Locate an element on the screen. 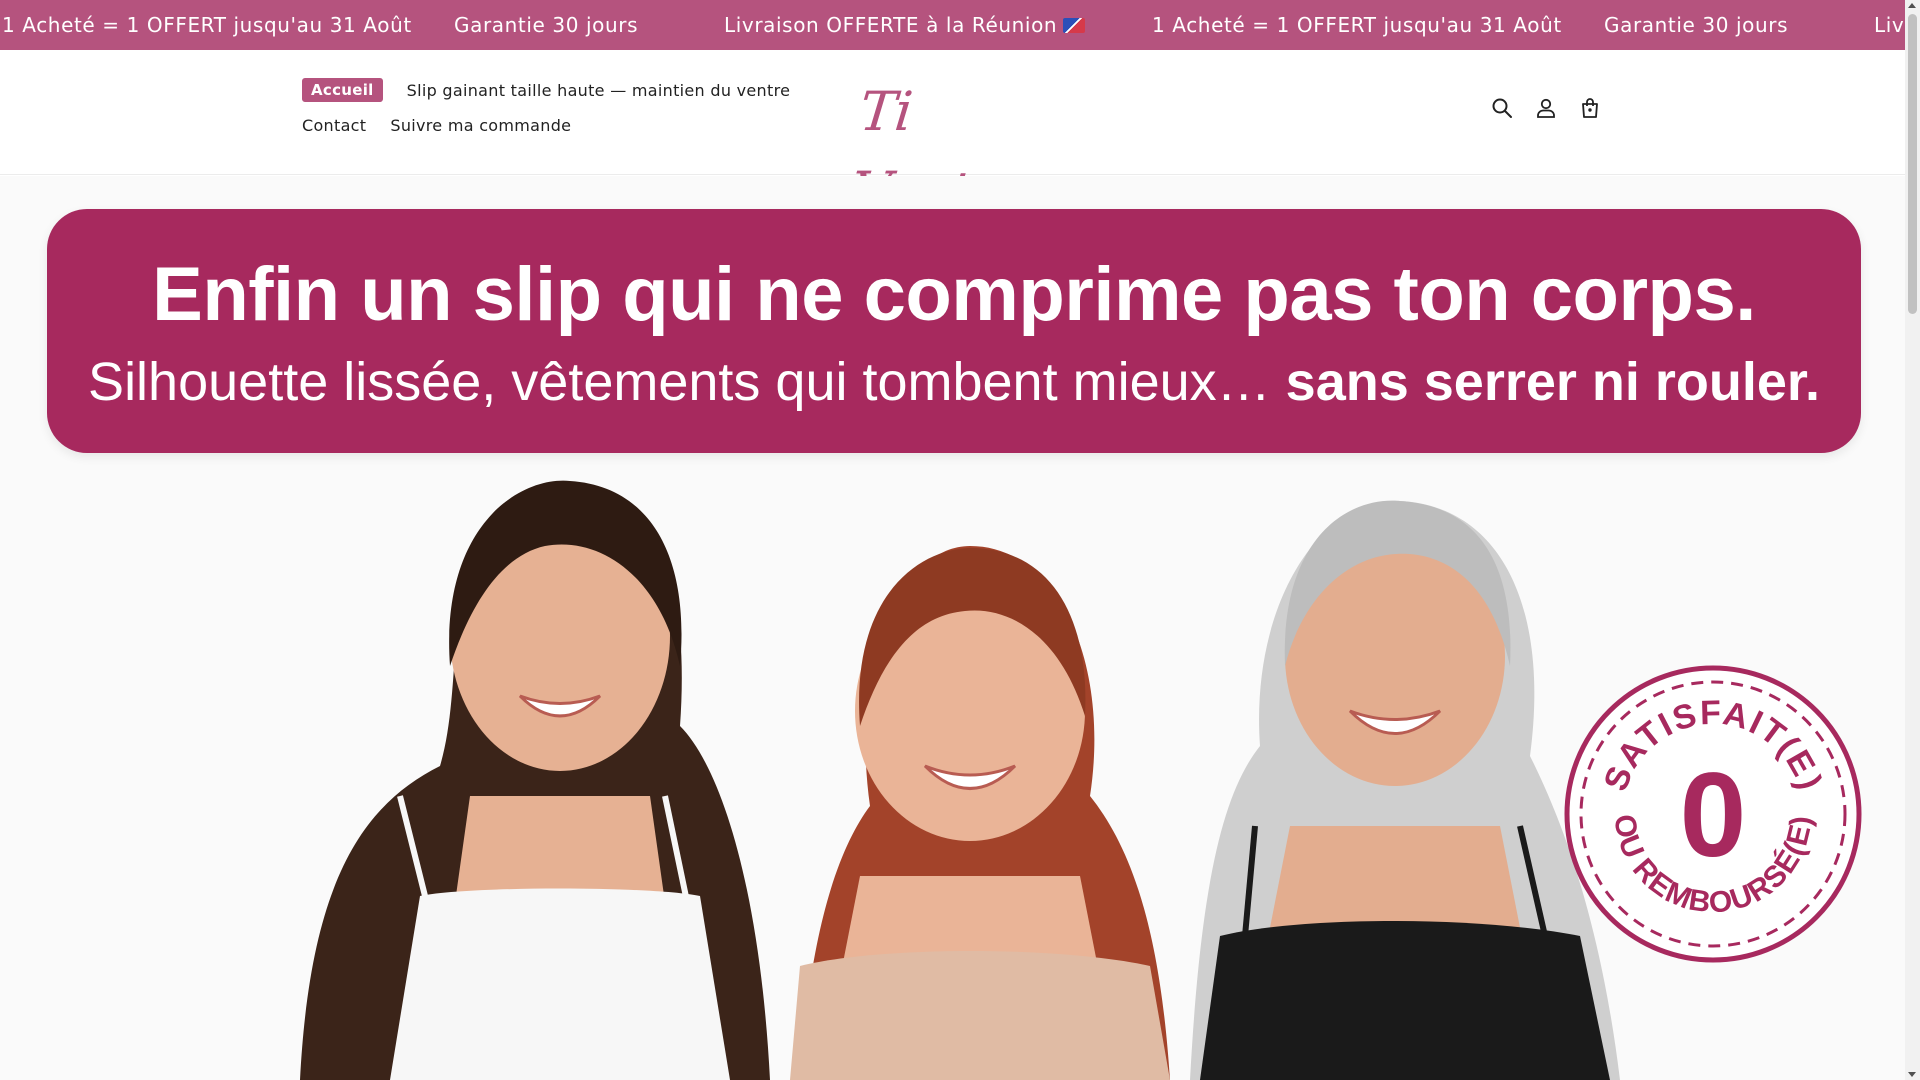 This screenshot has height=1080, width=1920. page-scrollbar is located at coordinates (1912, 540).